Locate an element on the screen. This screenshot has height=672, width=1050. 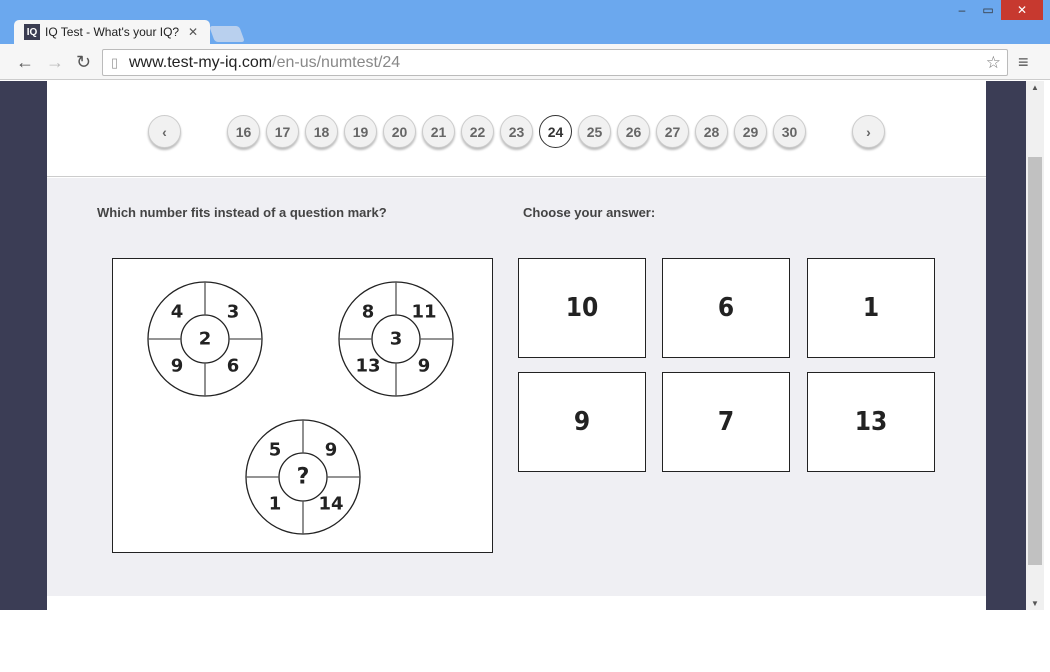
prev-page-button: ‹ is located at coordinates (164, 131).